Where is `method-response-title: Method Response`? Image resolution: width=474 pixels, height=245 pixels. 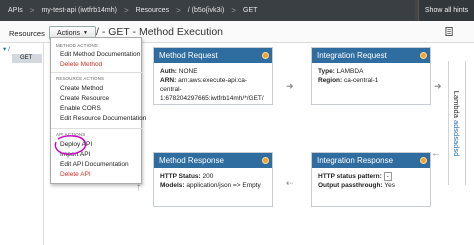 method-response-title: Method Response is located at coordinates (191, 160).